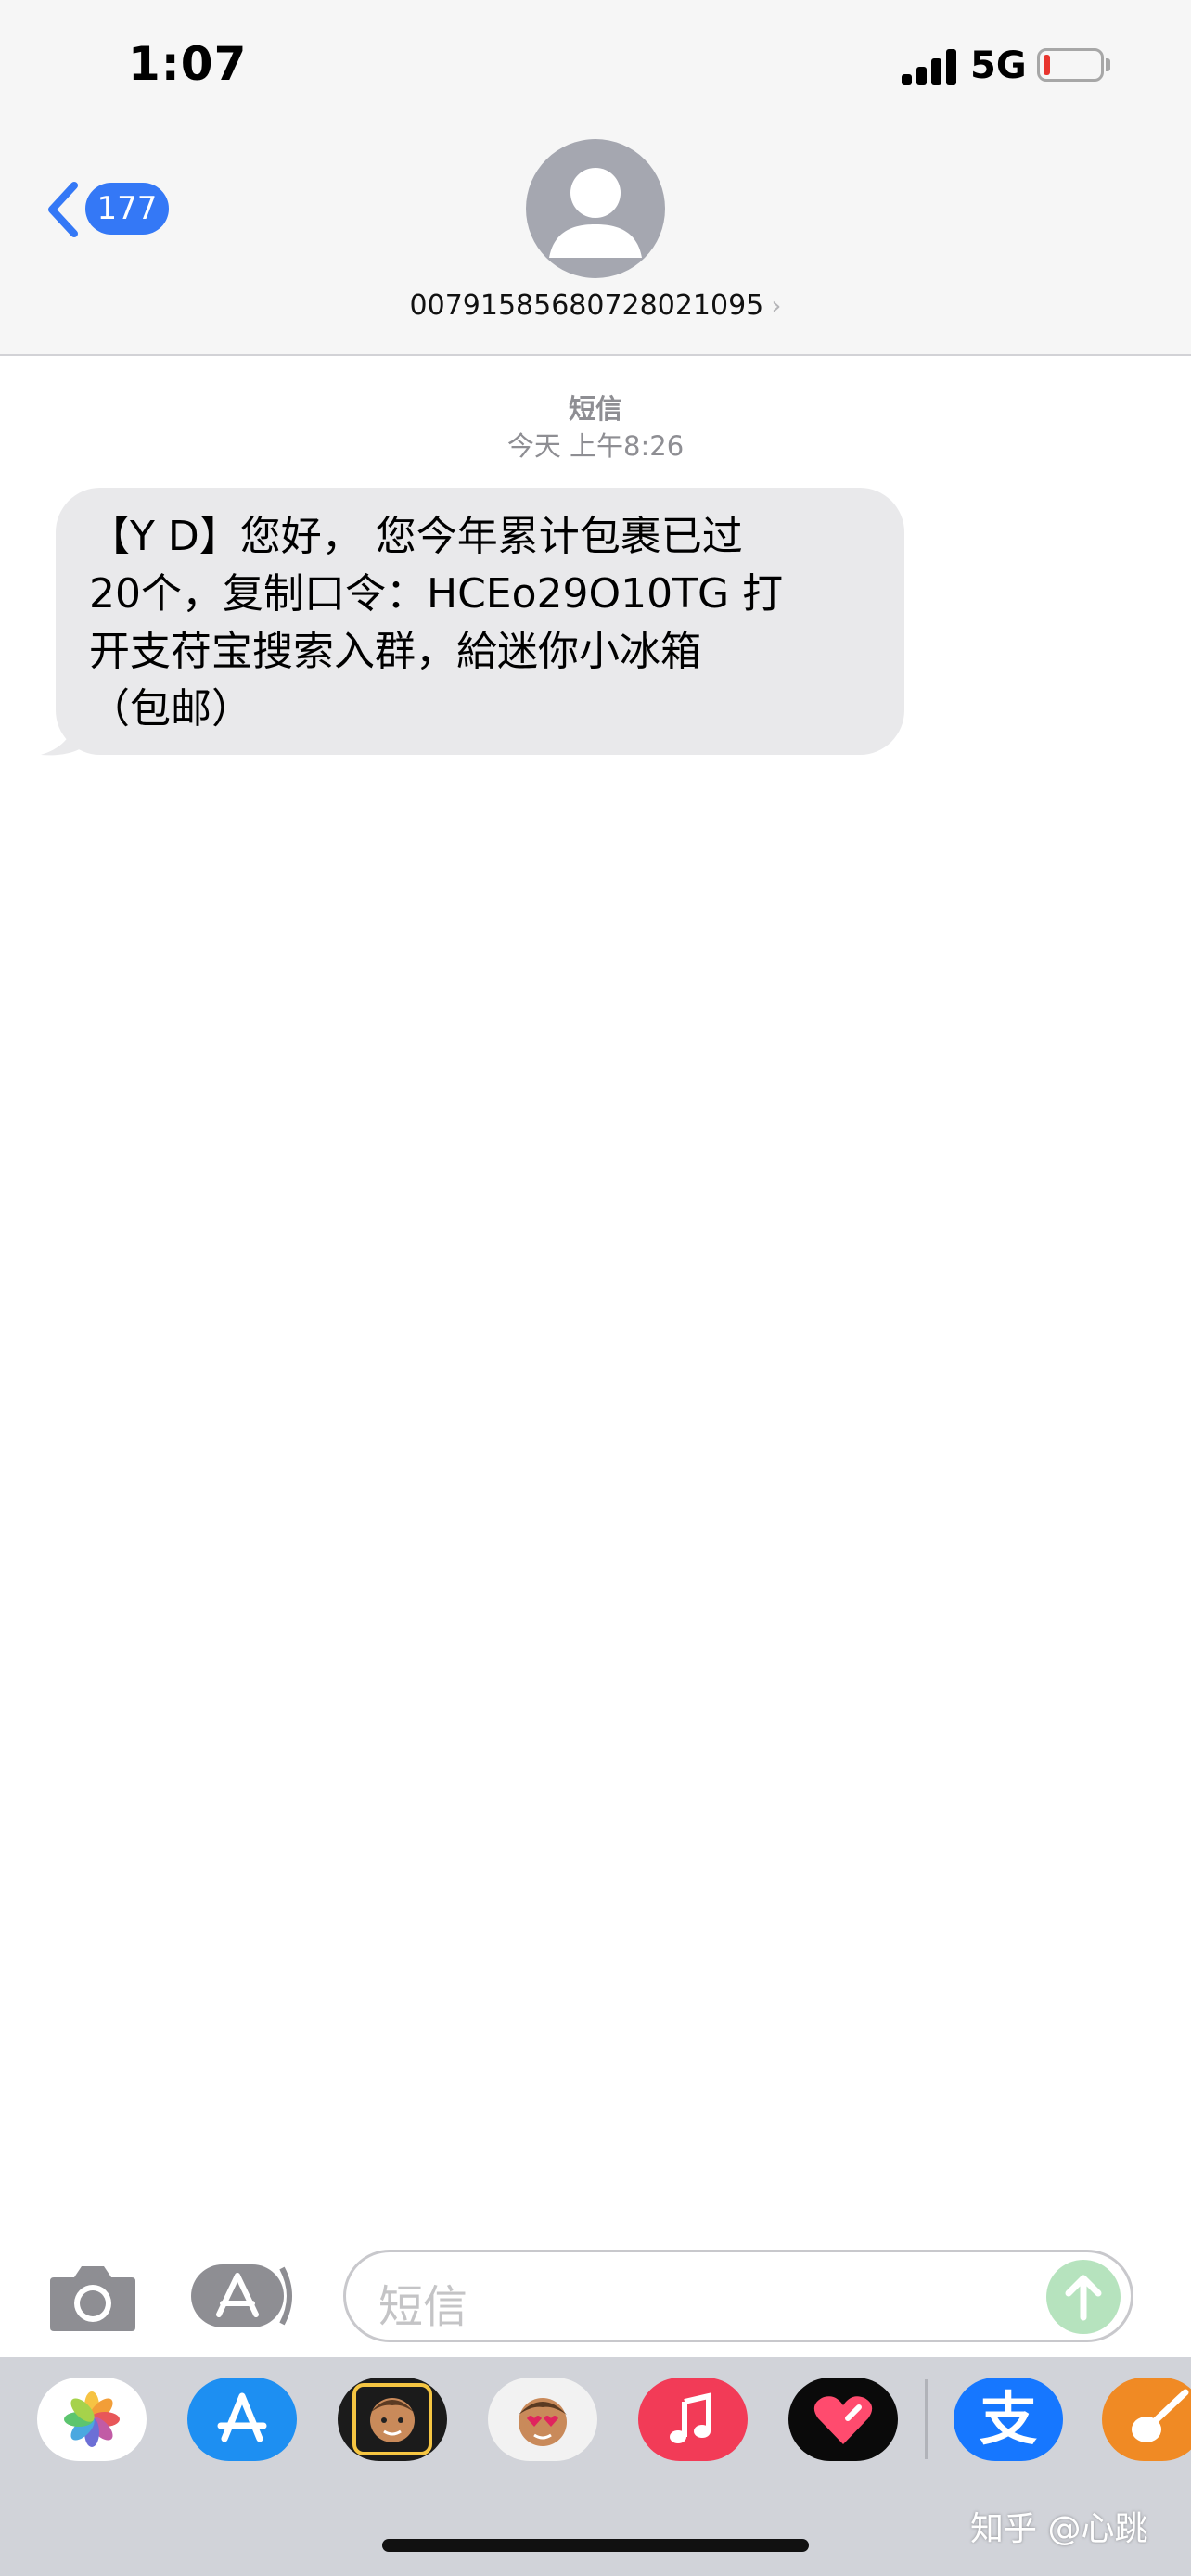  Describe the element at coordinates (1108, 64) in the screenshot. I see `battery-cap` at that location.